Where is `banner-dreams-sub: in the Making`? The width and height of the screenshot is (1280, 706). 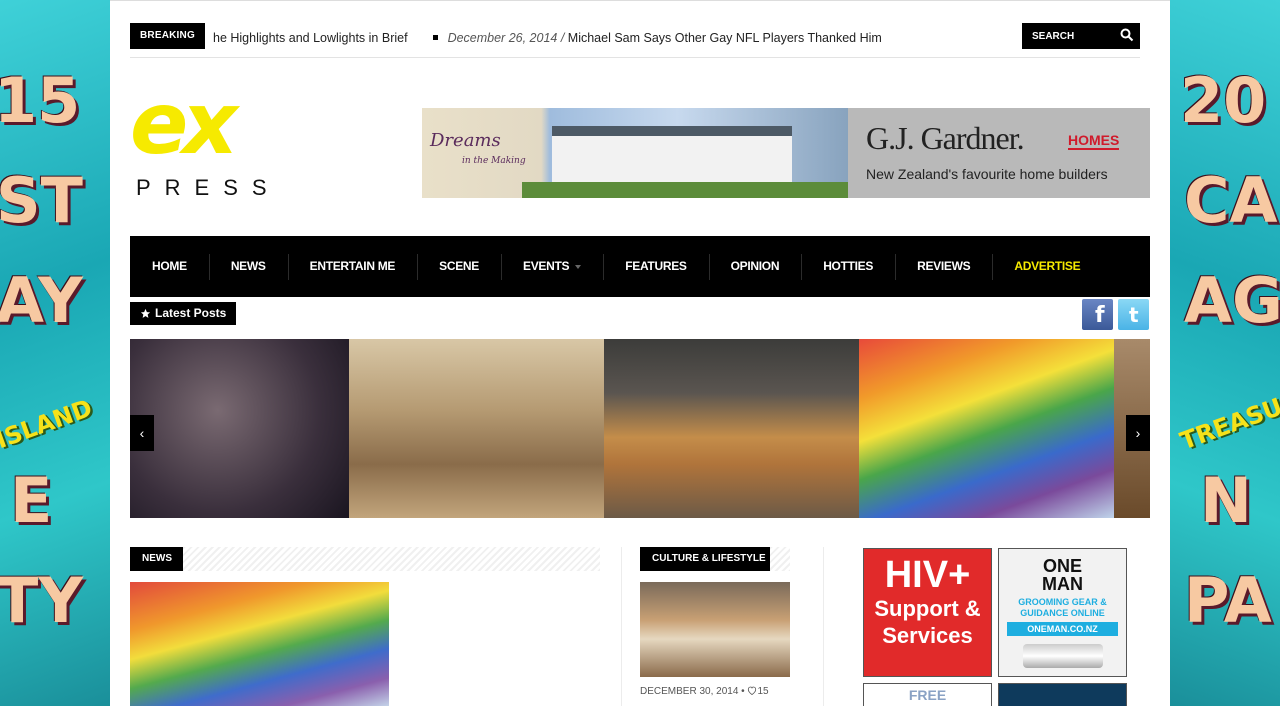 banner-dreams-sub: in the Making is located at coordinates (494, 161).